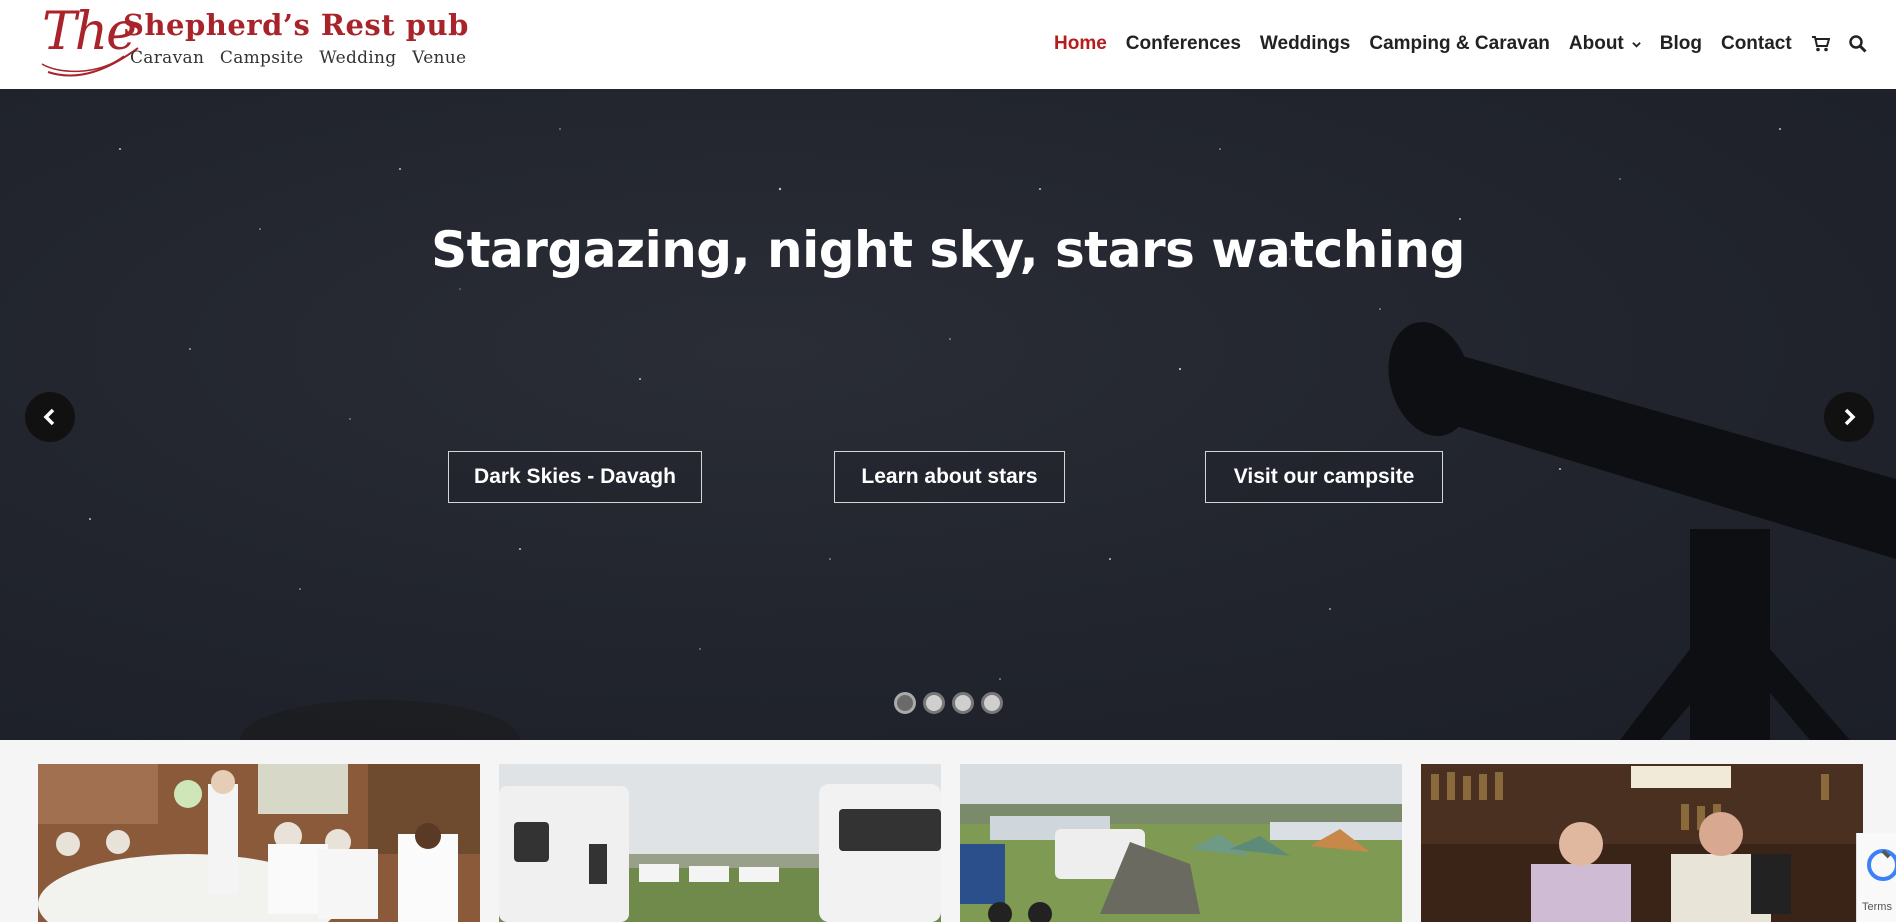  I want to click on dark-skies-button: Dark Skies - Davagh, so click(575, 477).